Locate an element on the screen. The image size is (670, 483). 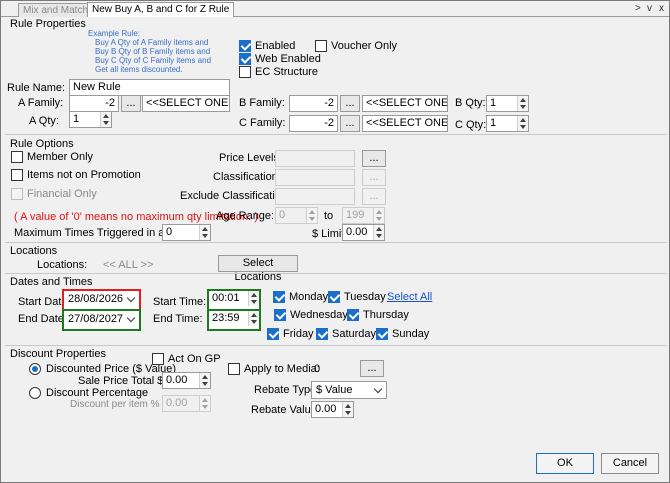
price-levels-label: Price Levels: is located at coordinates (250, 158).